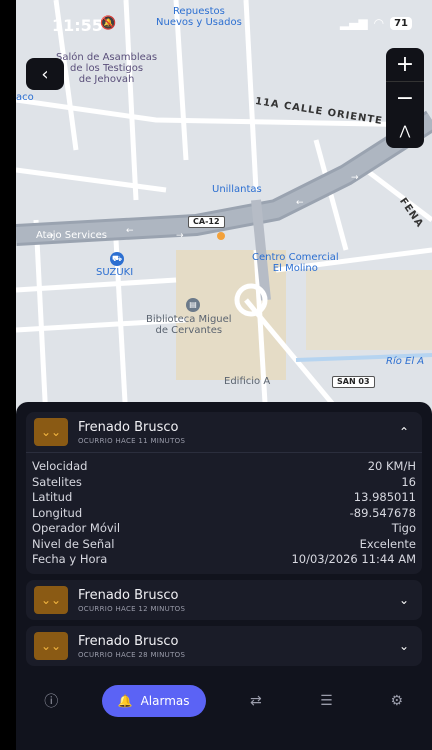 This screenshot has height=750, width=432. What do you see at coordinates (403, 528) in the screenshot?
I see `detail-value: Tigo` at bounding box center [403, 528].